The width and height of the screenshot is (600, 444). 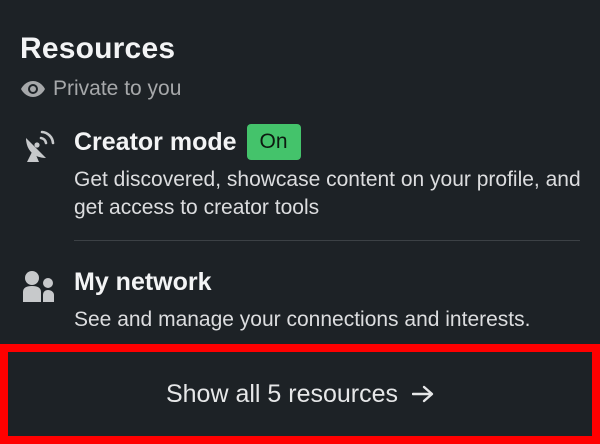 What do you see at coordinates (282, 393) in the screenshot?
I see `show-all-label: Show all 5 resources` at bounding box center [282, 393].